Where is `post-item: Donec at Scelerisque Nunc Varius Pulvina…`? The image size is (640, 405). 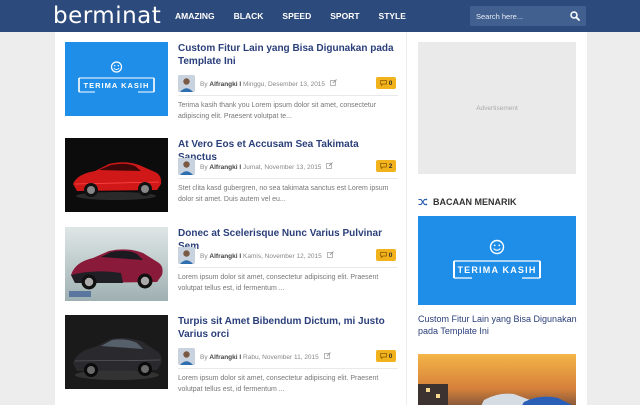
post-item: Donec at Scelerisque Nunc Varius Pulvina… is located at coordinates (232, 267).